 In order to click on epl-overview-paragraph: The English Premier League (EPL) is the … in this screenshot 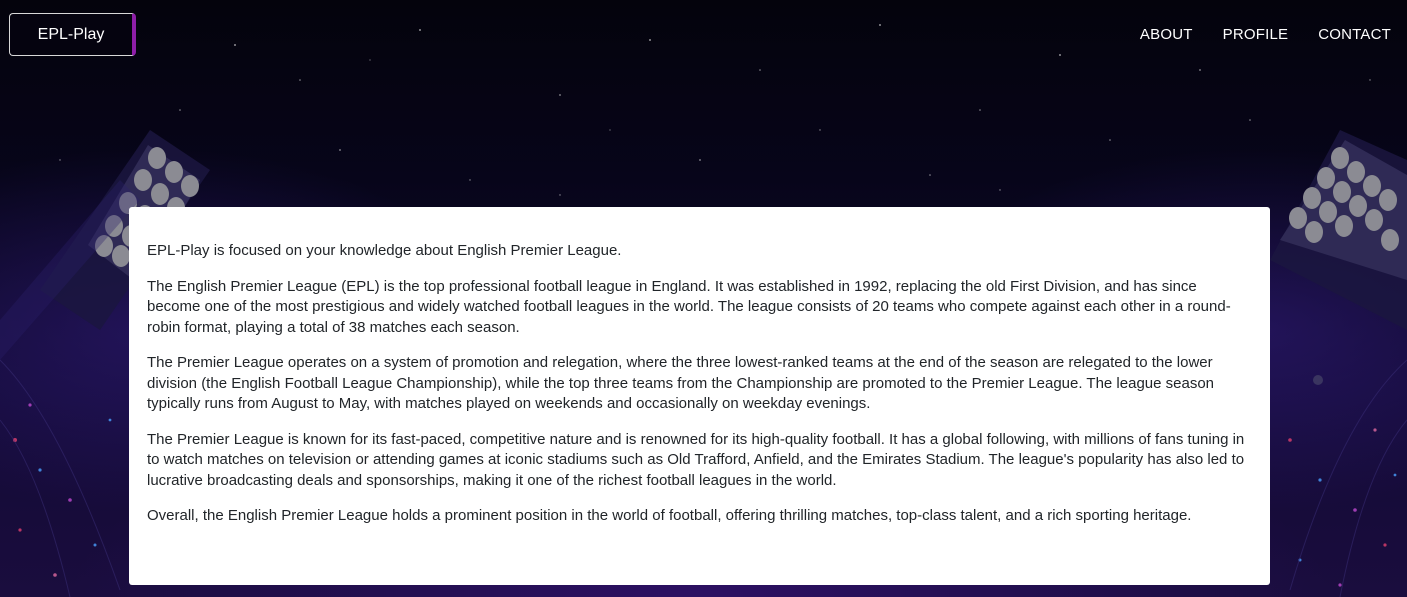, I will do `click(689, 306)`.